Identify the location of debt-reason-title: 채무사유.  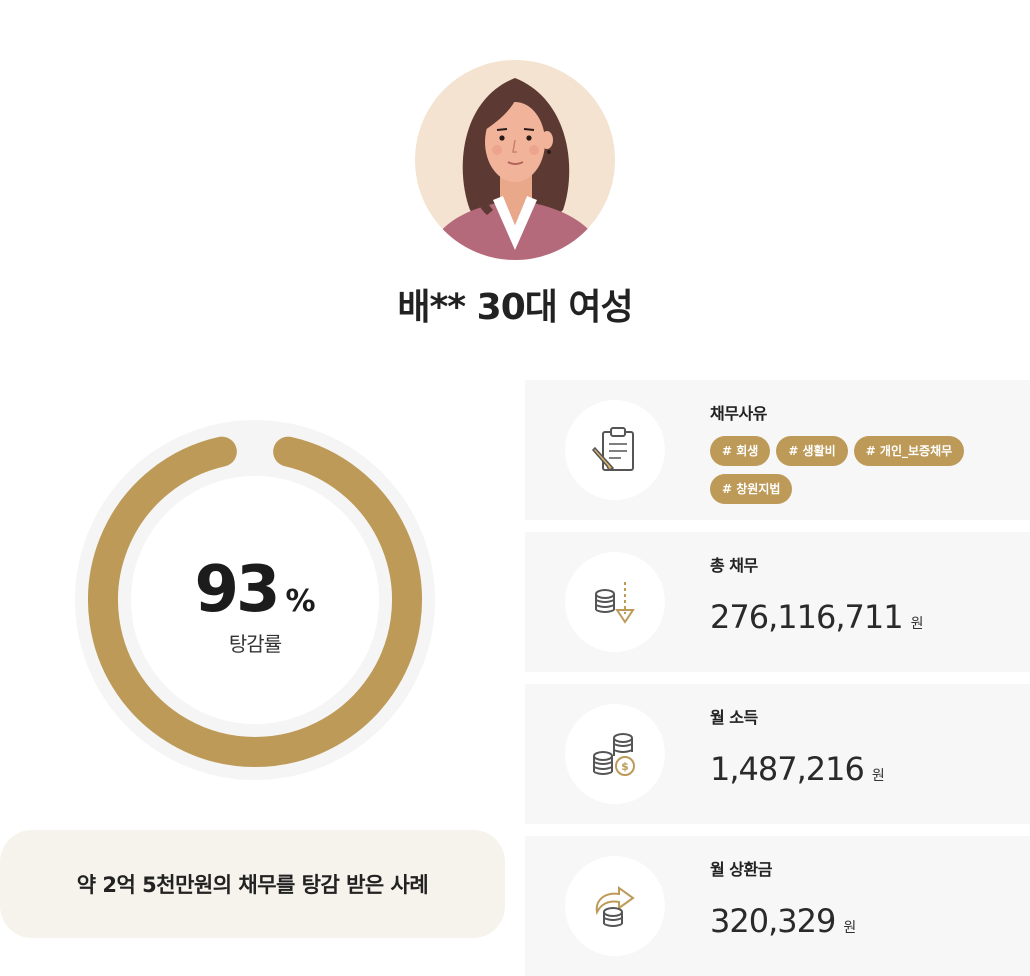
(738, 413).